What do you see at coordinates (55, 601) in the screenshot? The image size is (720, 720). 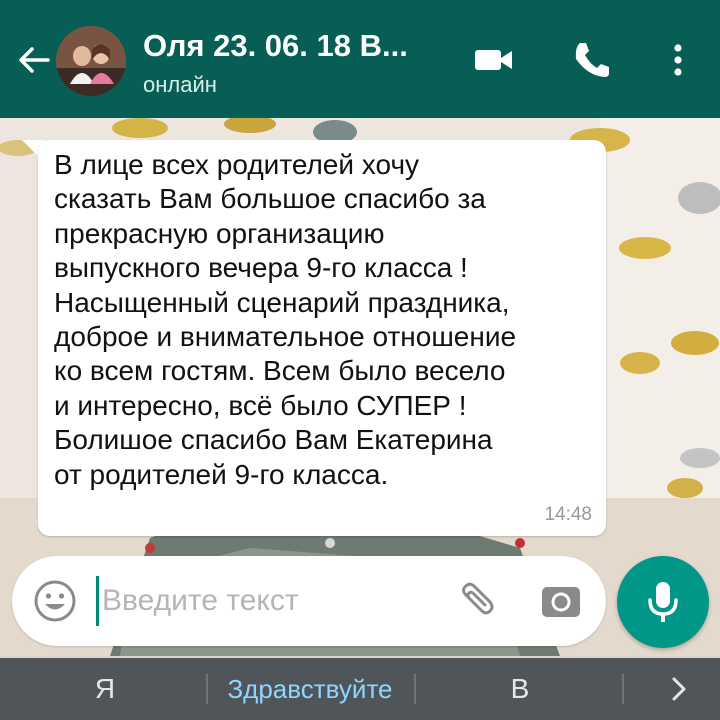 I see `emoji-icon` at bounding box center [55, 601].